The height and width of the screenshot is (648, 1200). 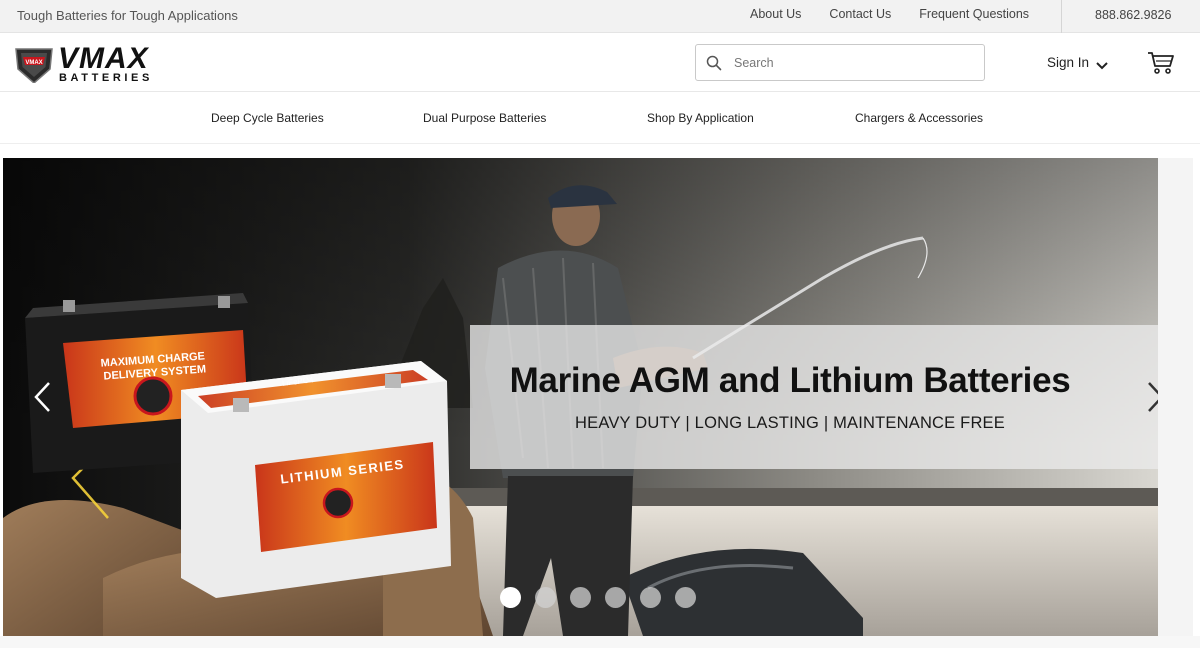 What do you see at coordinates (1102, 63) in the screenshot?
I see `chevron-down-icon` at bounding box center [1102, 63].